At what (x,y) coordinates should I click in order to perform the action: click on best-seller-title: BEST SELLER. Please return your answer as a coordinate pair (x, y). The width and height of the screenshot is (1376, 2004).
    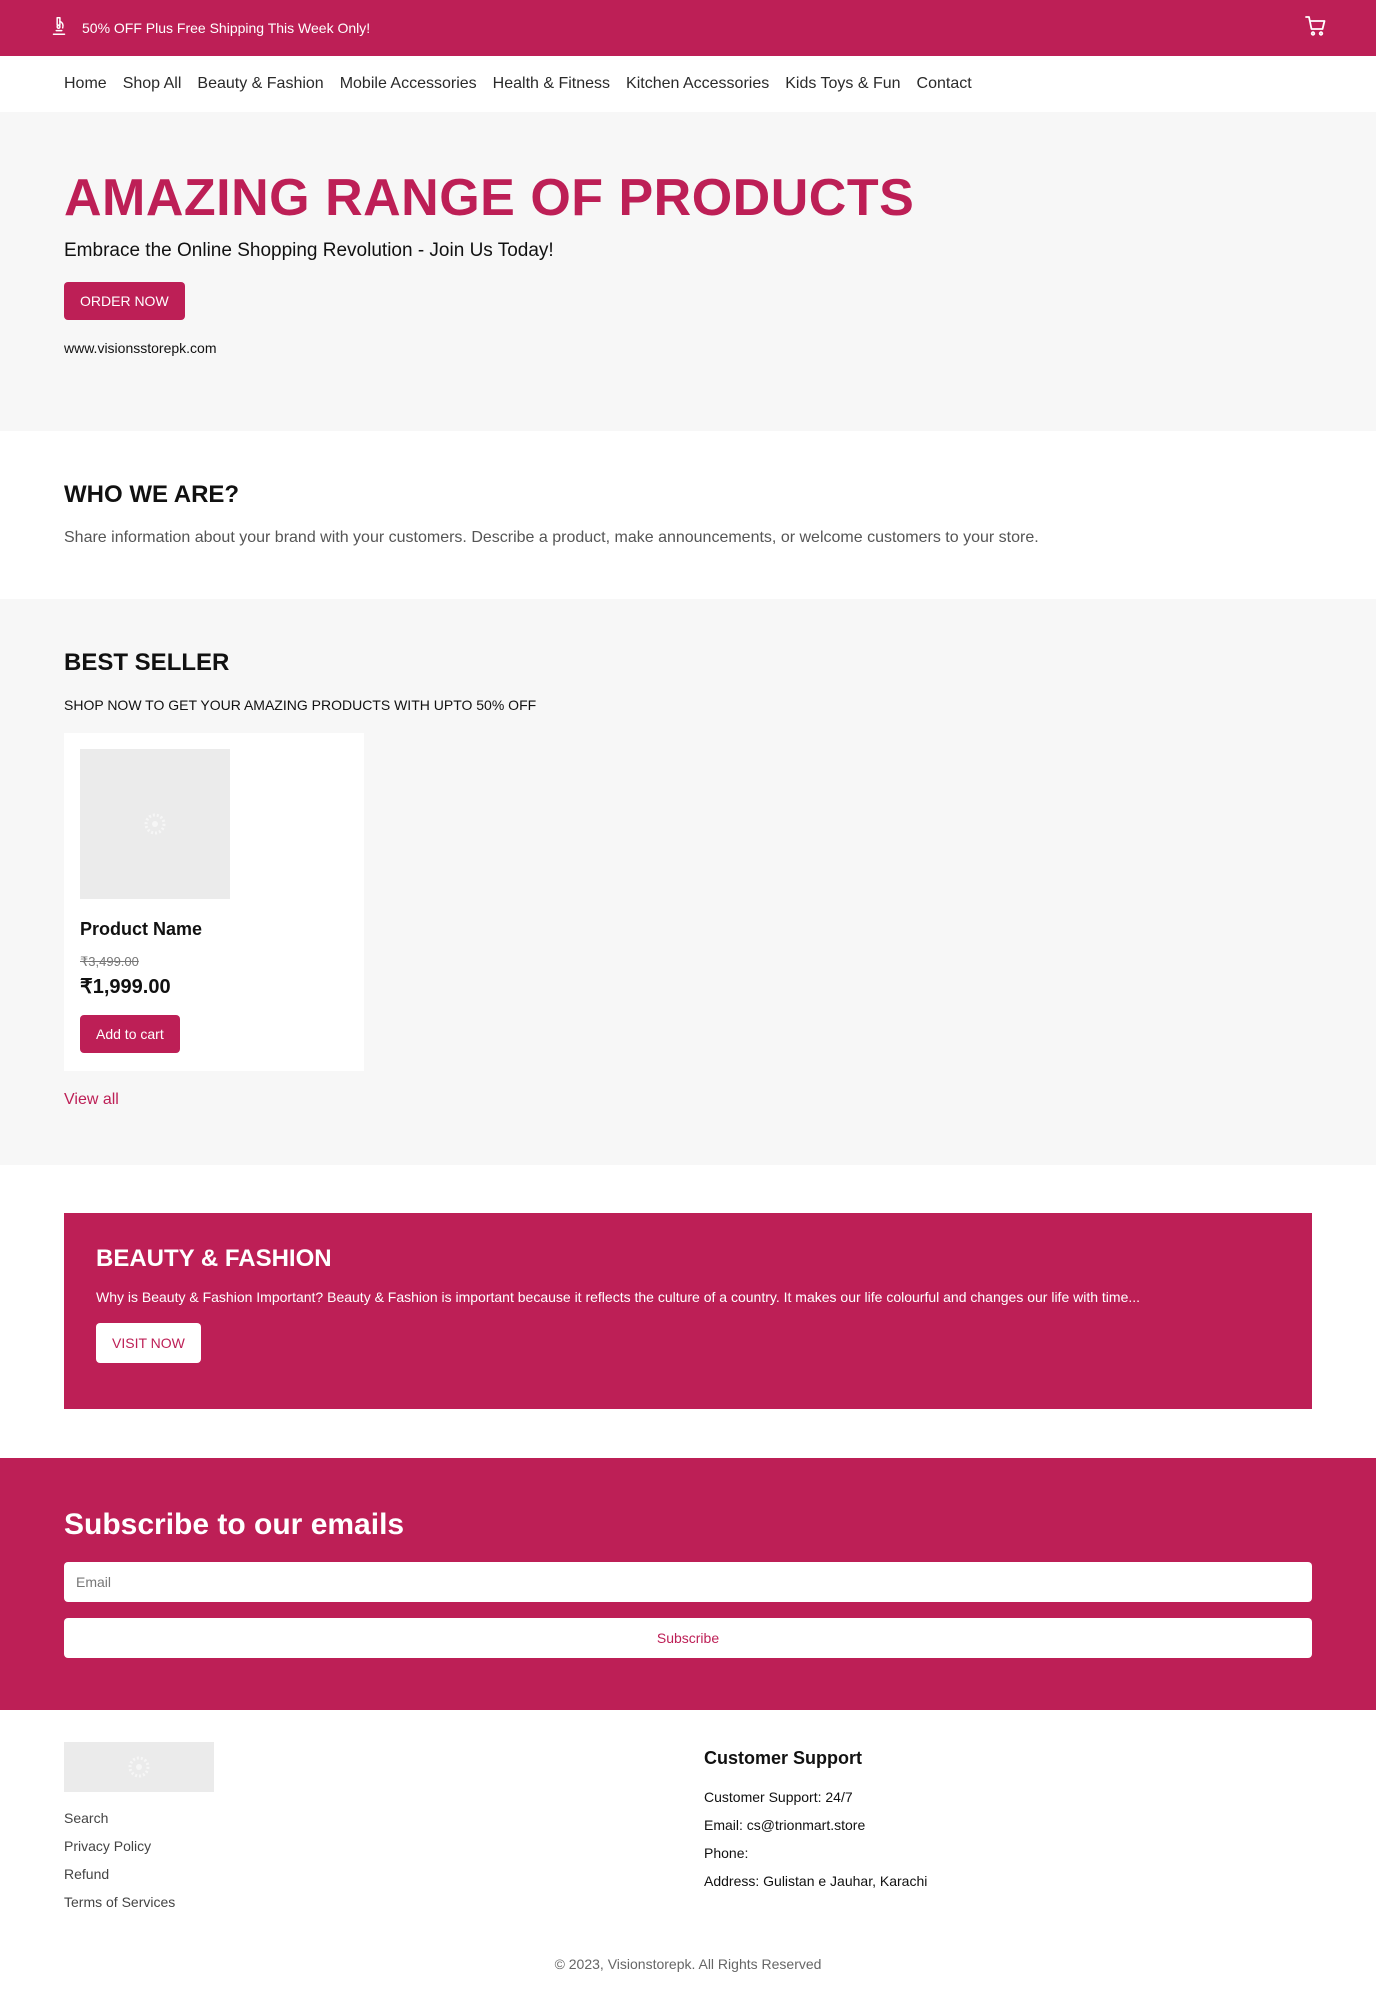
    Looking at the image, I should click on (147, 662).